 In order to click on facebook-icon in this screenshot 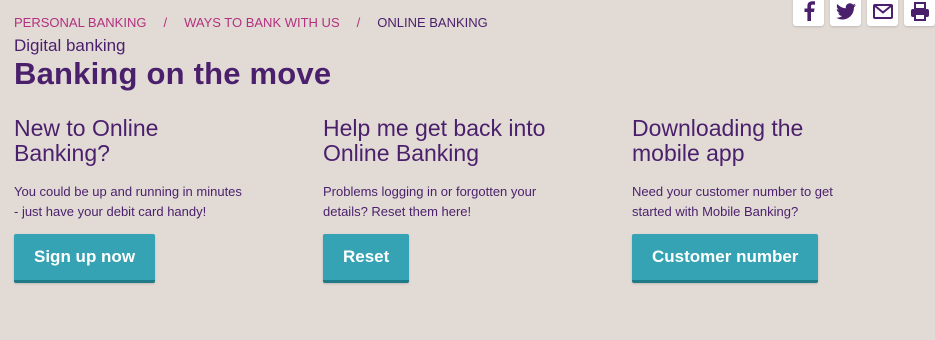, I will do `click(809, 11)`.